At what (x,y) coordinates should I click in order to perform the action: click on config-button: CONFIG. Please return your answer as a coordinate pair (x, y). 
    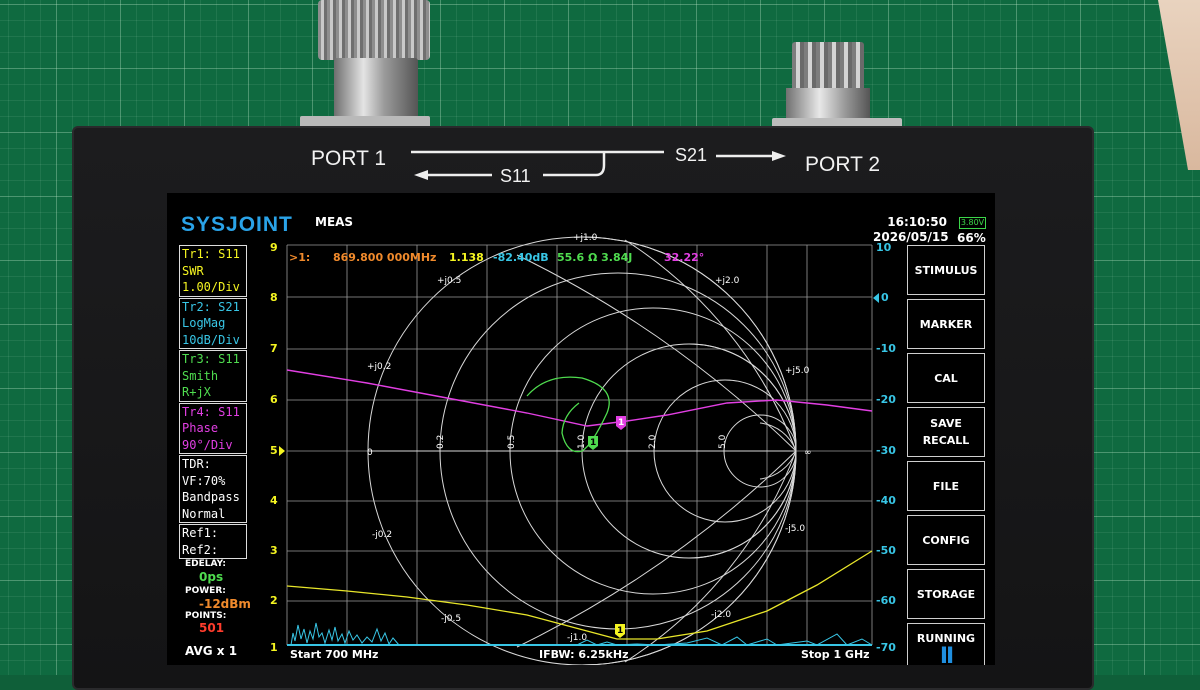
    Looking at the image, I should click on (946, 540).